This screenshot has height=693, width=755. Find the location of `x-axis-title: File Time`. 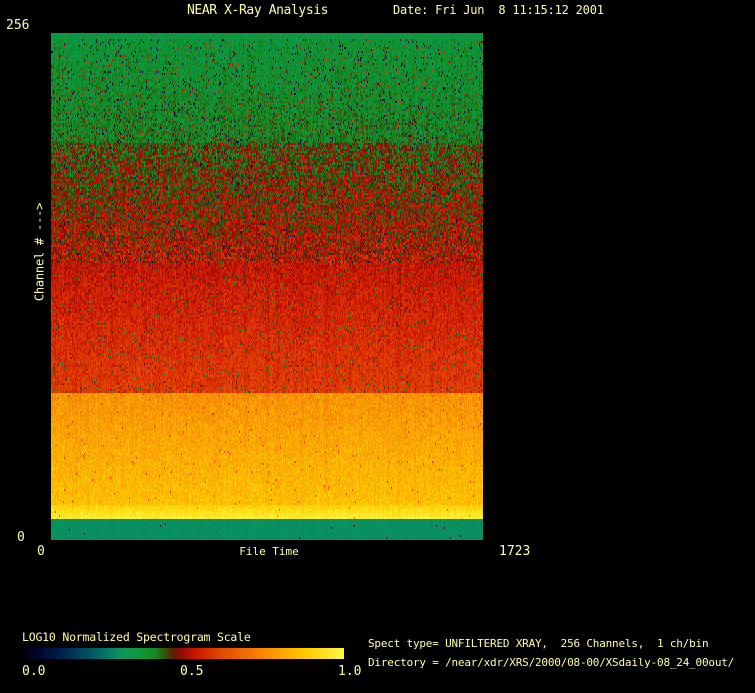

x-axis-title: File Time is located at coordinates (269, 551).